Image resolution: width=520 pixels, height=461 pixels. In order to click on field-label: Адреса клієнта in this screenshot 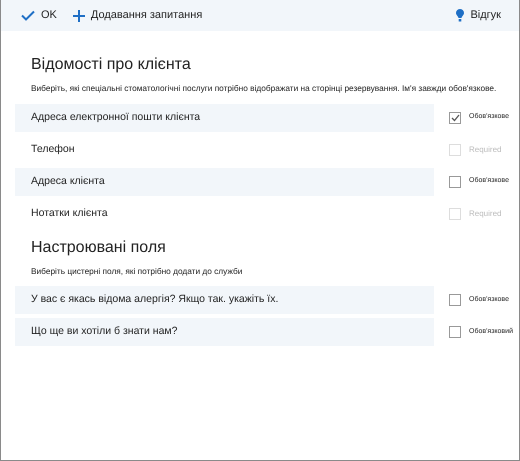, I will do `click(224, 182)`.